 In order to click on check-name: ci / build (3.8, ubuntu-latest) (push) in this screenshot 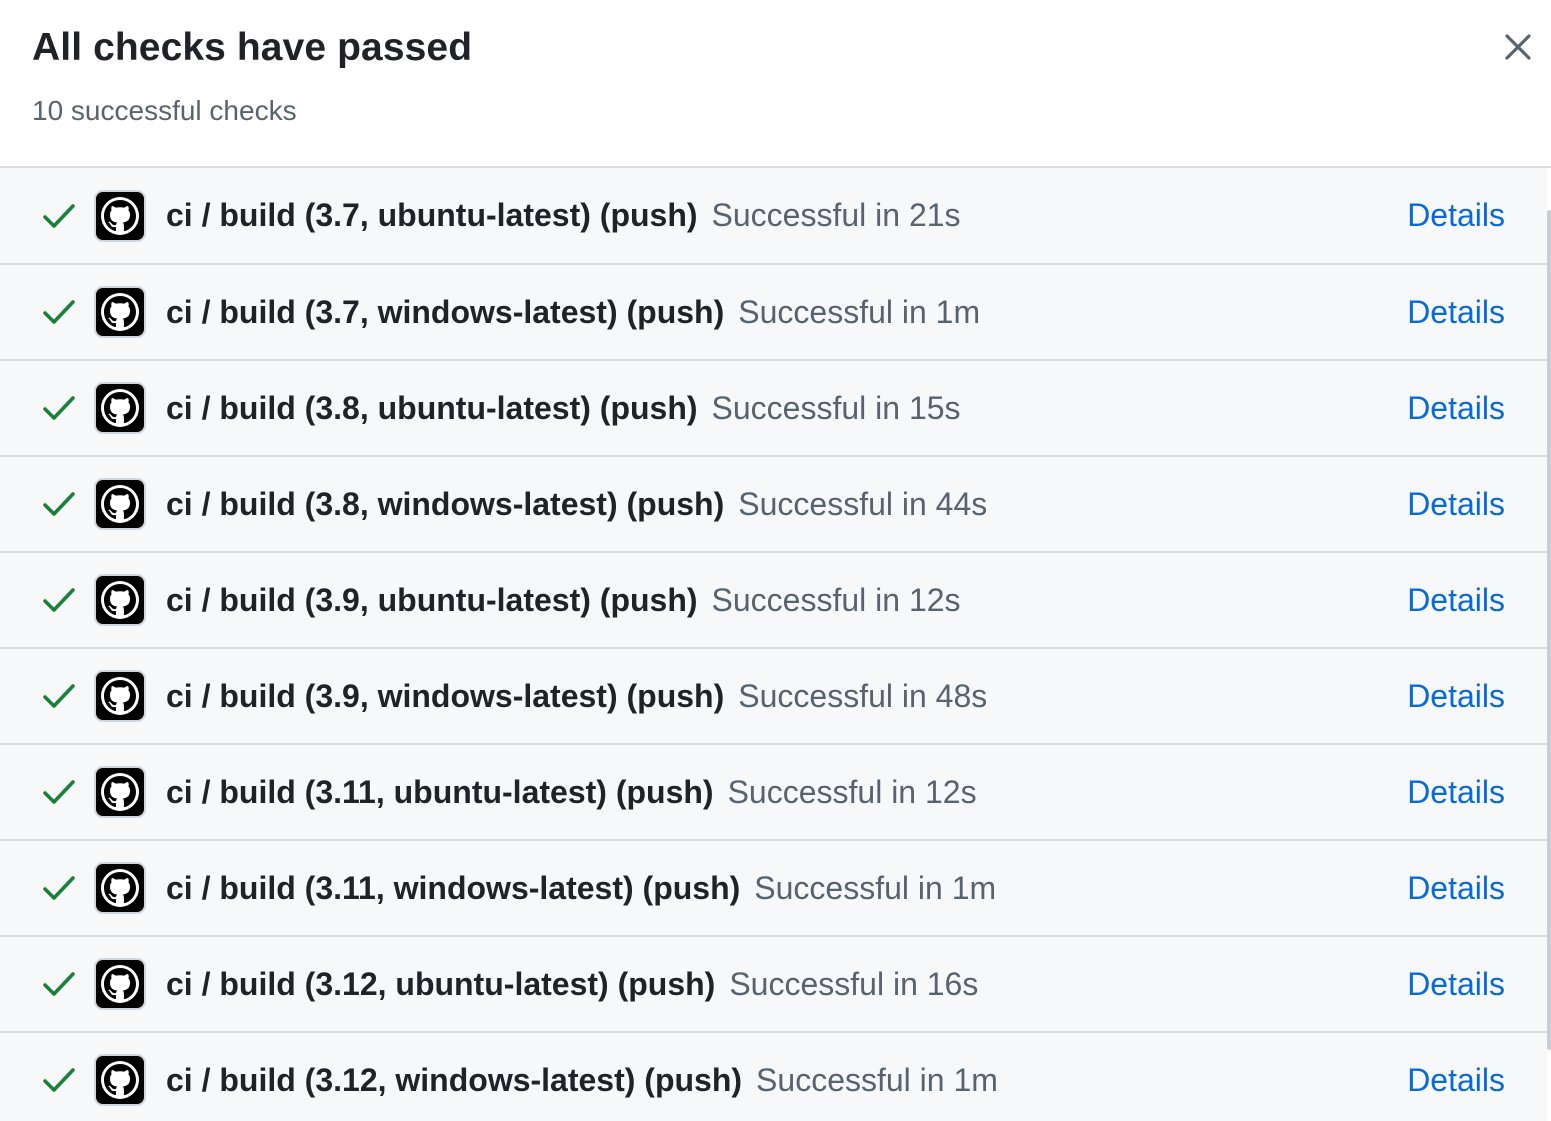, I will do `click(432, 407)`.